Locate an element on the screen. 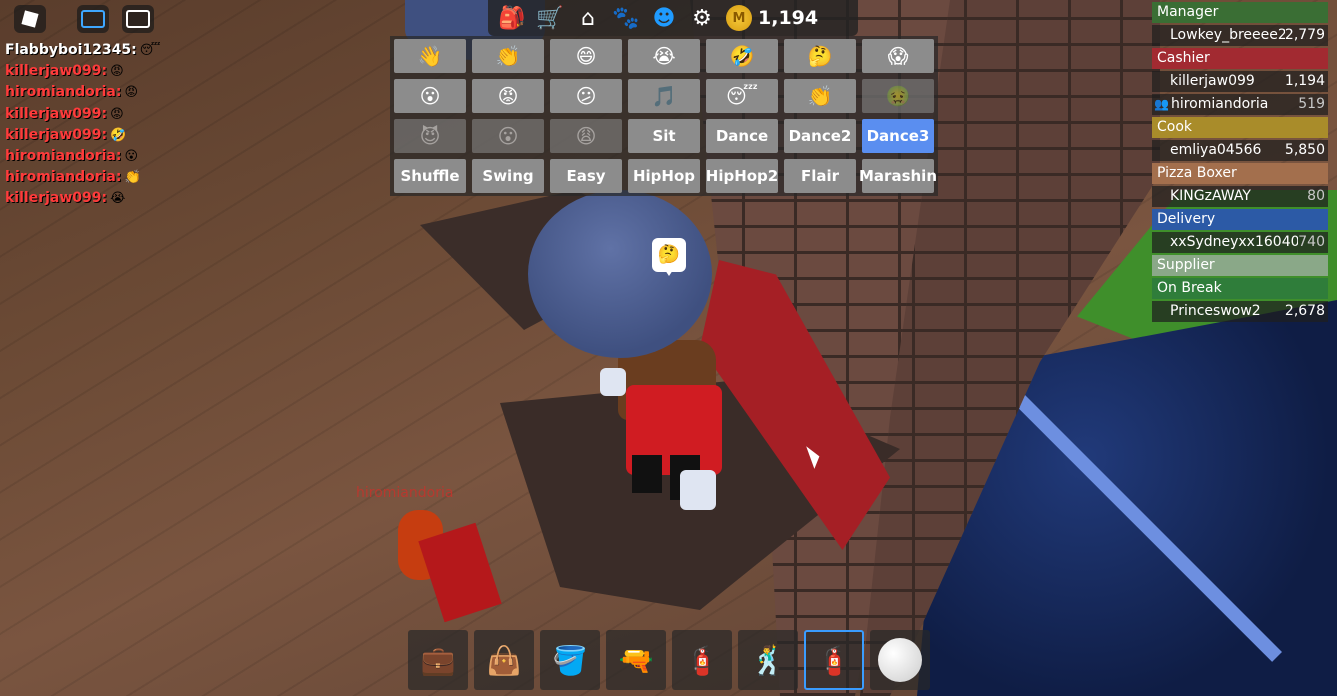  emote-shuffle-button: Shuffle is located at coordinates (430, 176).